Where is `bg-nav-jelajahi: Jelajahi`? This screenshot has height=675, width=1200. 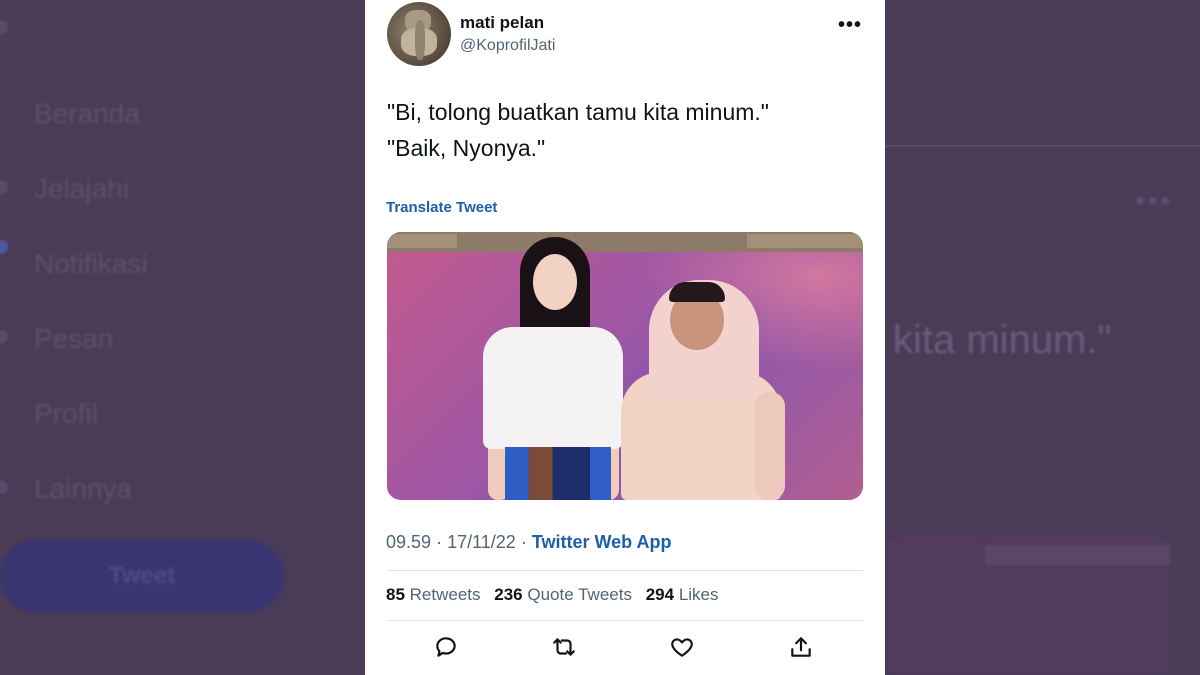 bg-nav-jelajahi: Jelajahi is located at coordinates (81, 188).